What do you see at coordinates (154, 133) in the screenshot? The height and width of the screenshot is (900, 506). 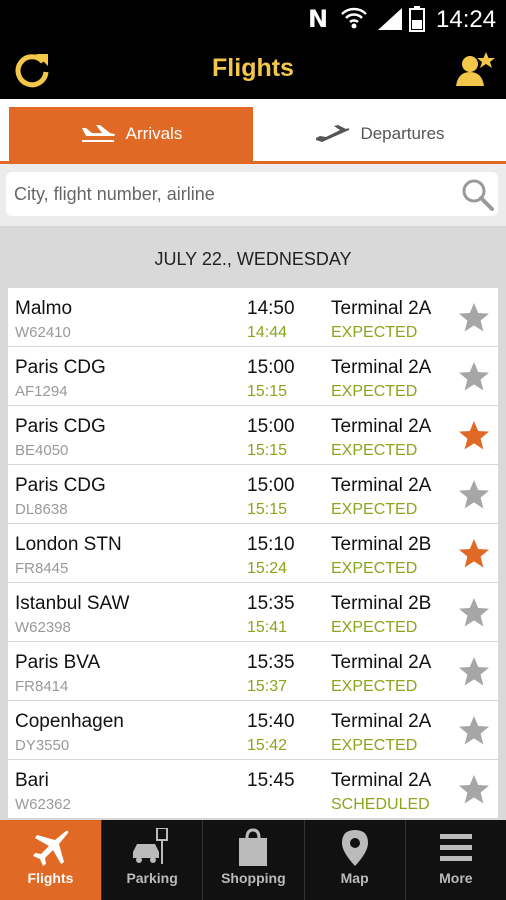 I see `tab-arrivals-label: Arrivals` at bounding box center [154, 133].